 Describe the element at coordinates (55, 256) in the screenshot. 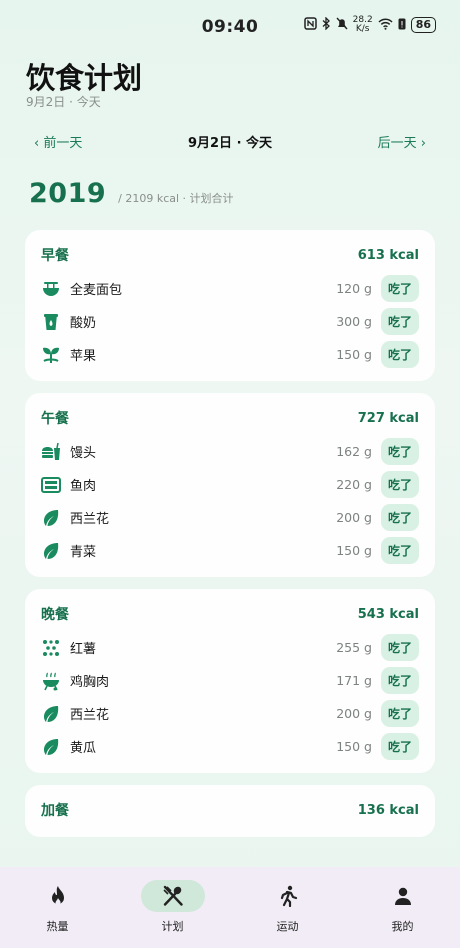

I see `meal-name: 早餐` at that location.